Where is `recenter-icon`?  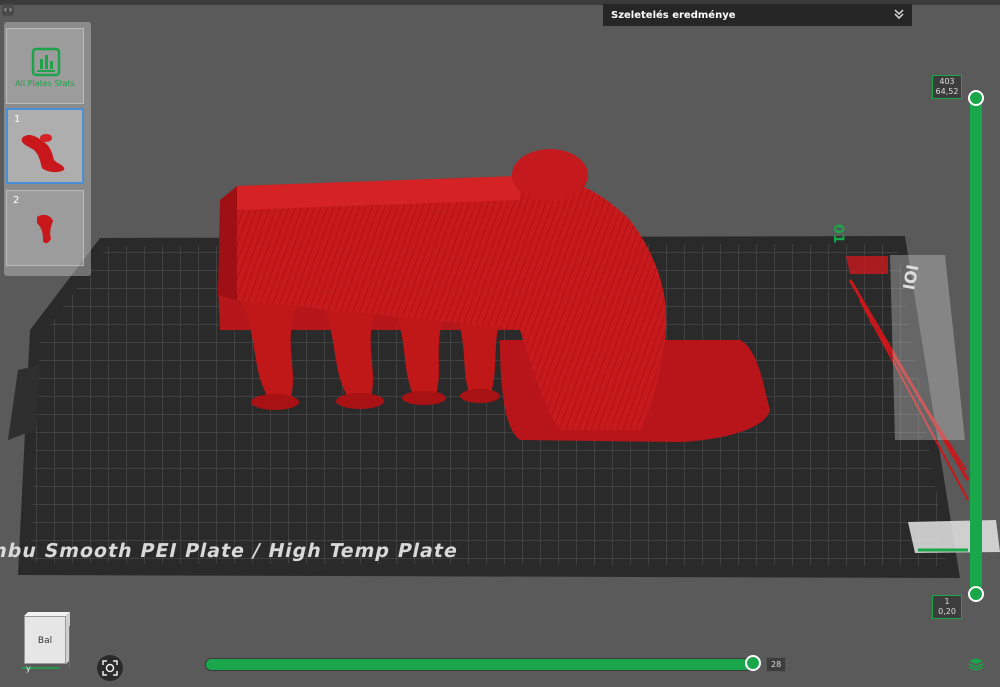 recenter-icon is located at coordinates (110, 668).